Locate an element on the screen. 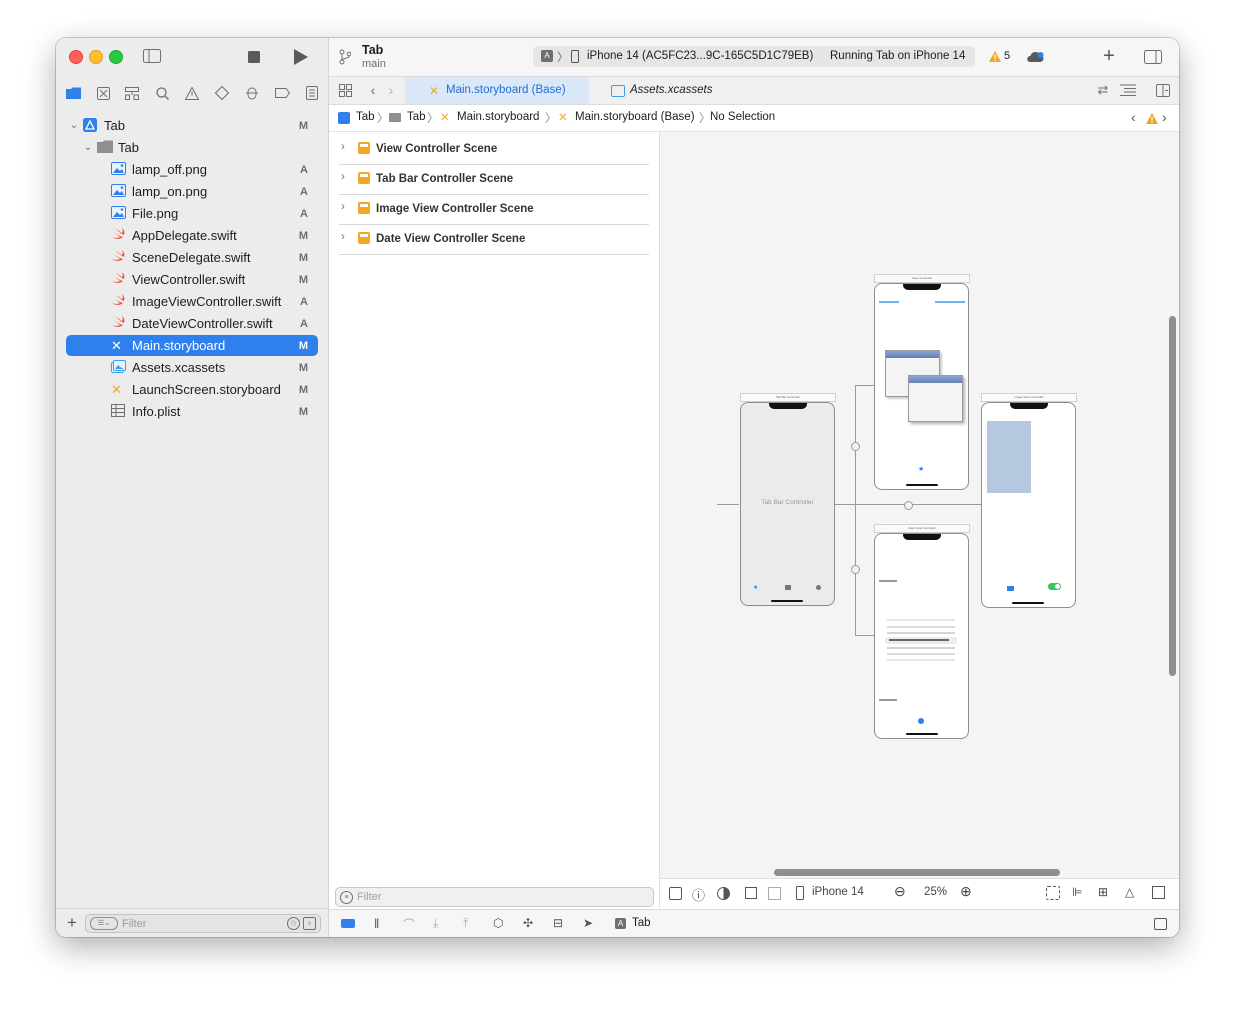  debug-view-hierarchy-icon: ⬡ is located at coordinates (498, 923).